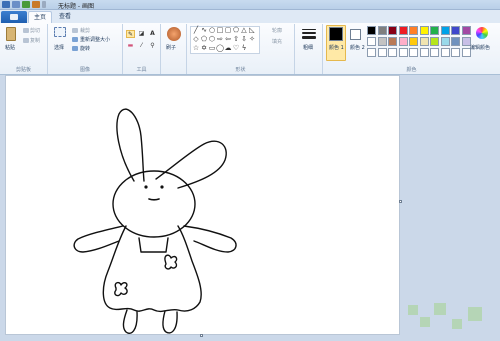  Describe the element at coordinates (130, 34) in the screenshot. I see `pencil-tool-icon: ✎` at that location.